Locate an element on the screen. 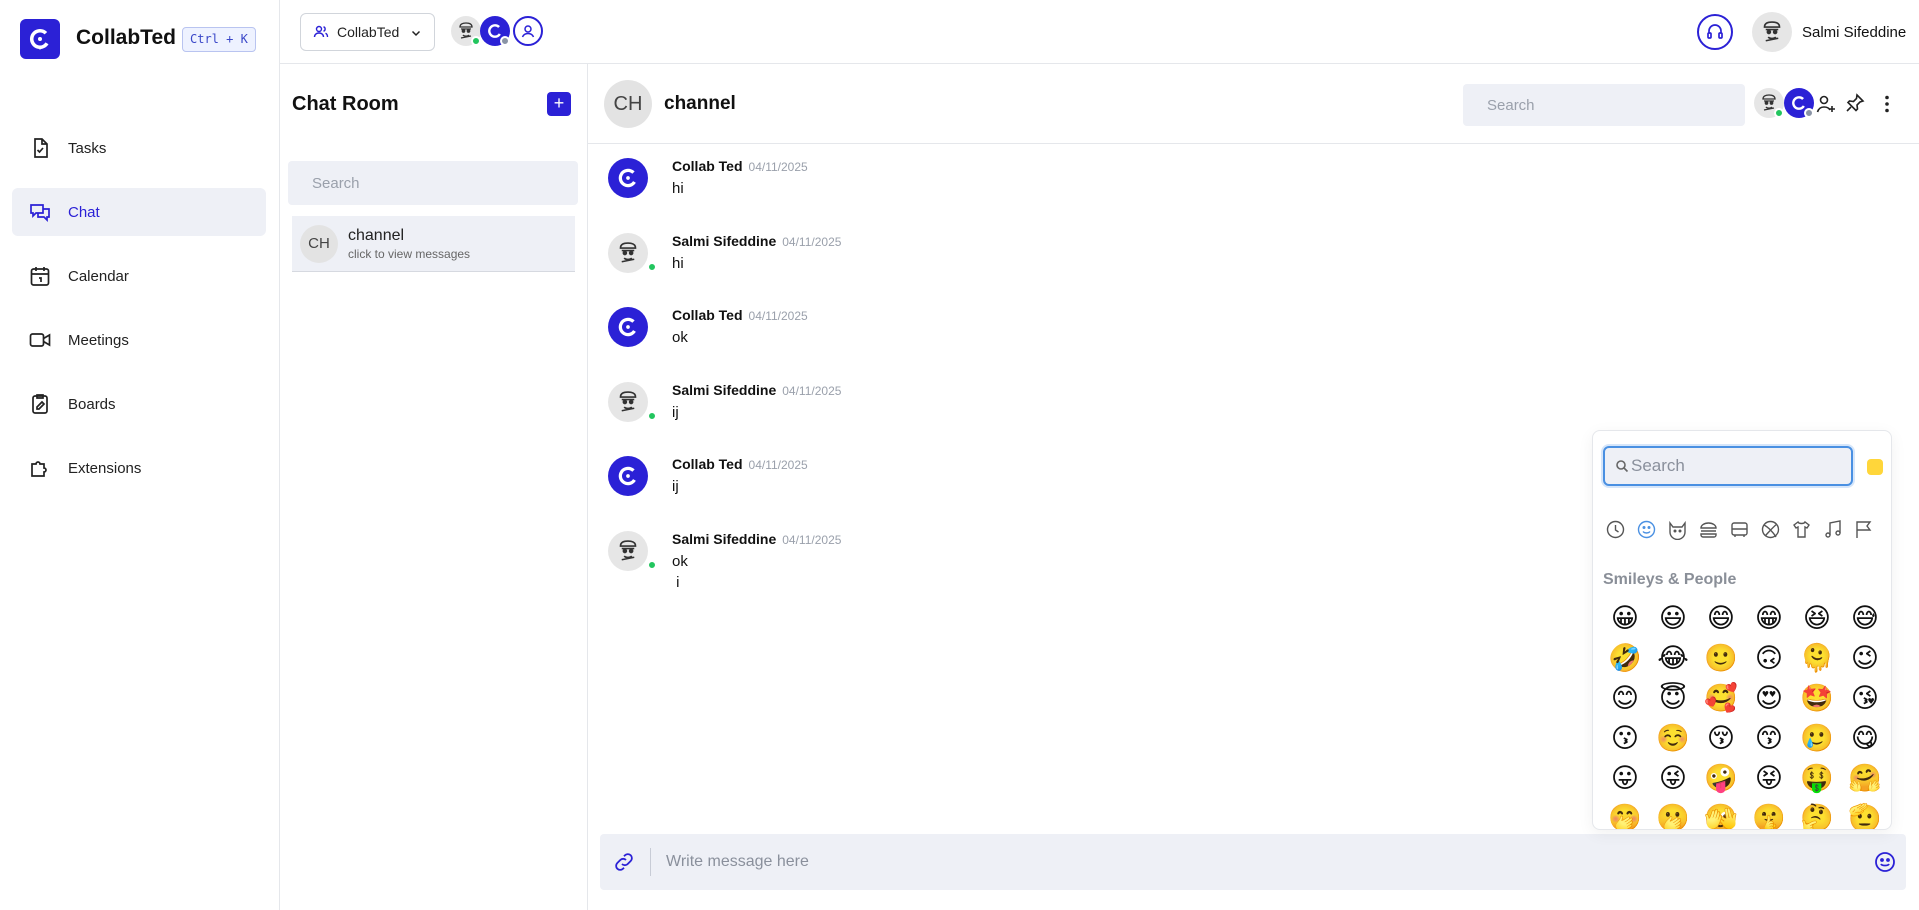  emoji-option: 😃 is located at coordinates (1673, 619).